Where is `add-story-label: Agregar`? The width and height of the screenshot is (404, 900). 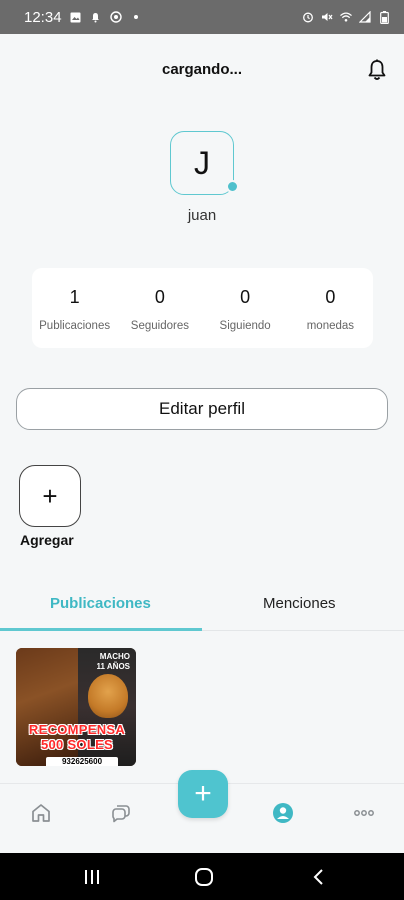 add-story-label: Agregar is located at coordinates (47, 540).